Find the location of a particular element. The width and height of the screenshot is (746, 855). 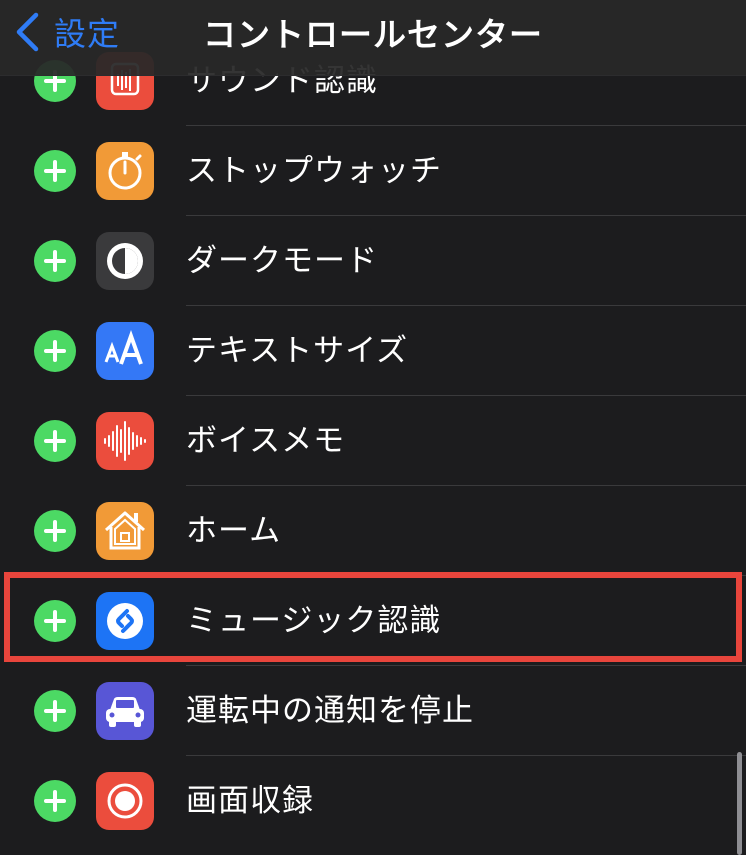

list-item-home: ホーム is located at coordinates (373, 531).